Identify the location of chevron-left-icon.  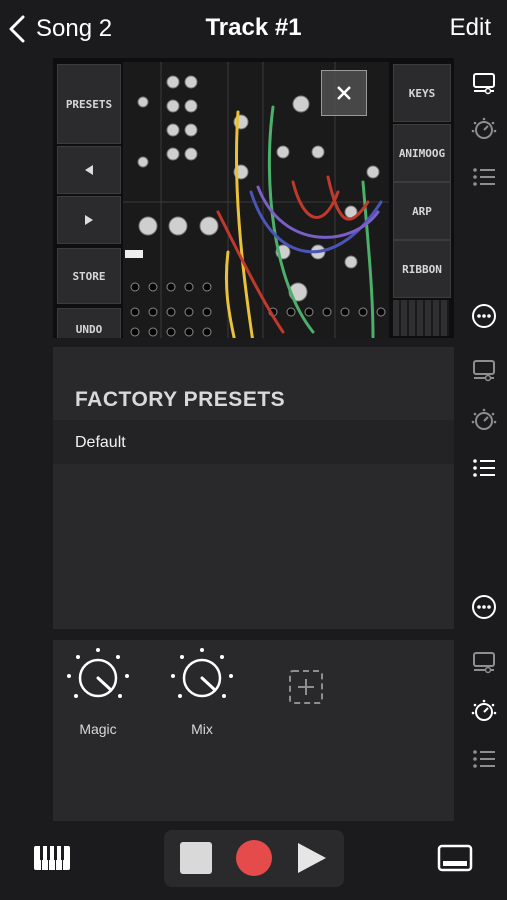
(17, 29).